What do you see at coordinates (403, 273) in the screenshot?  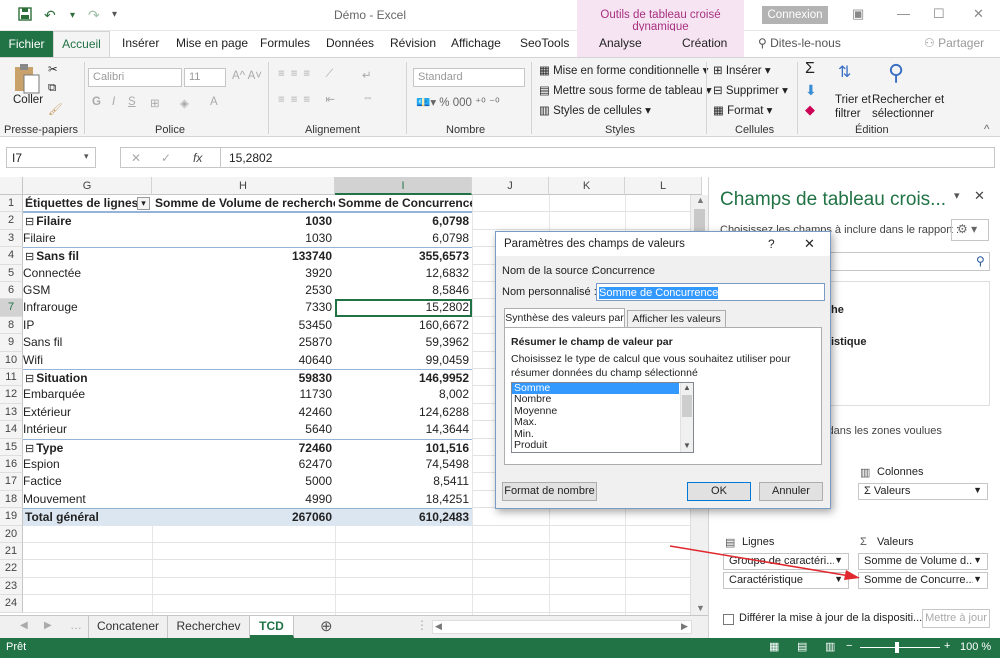 I see `concurrence-cell: 12,6832` at bounding box center [403, 273].